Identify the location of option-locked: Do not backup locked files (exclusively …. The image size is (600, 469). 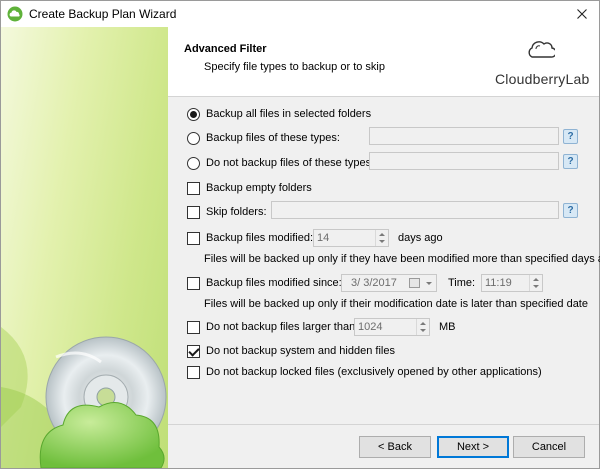
(364, 372).